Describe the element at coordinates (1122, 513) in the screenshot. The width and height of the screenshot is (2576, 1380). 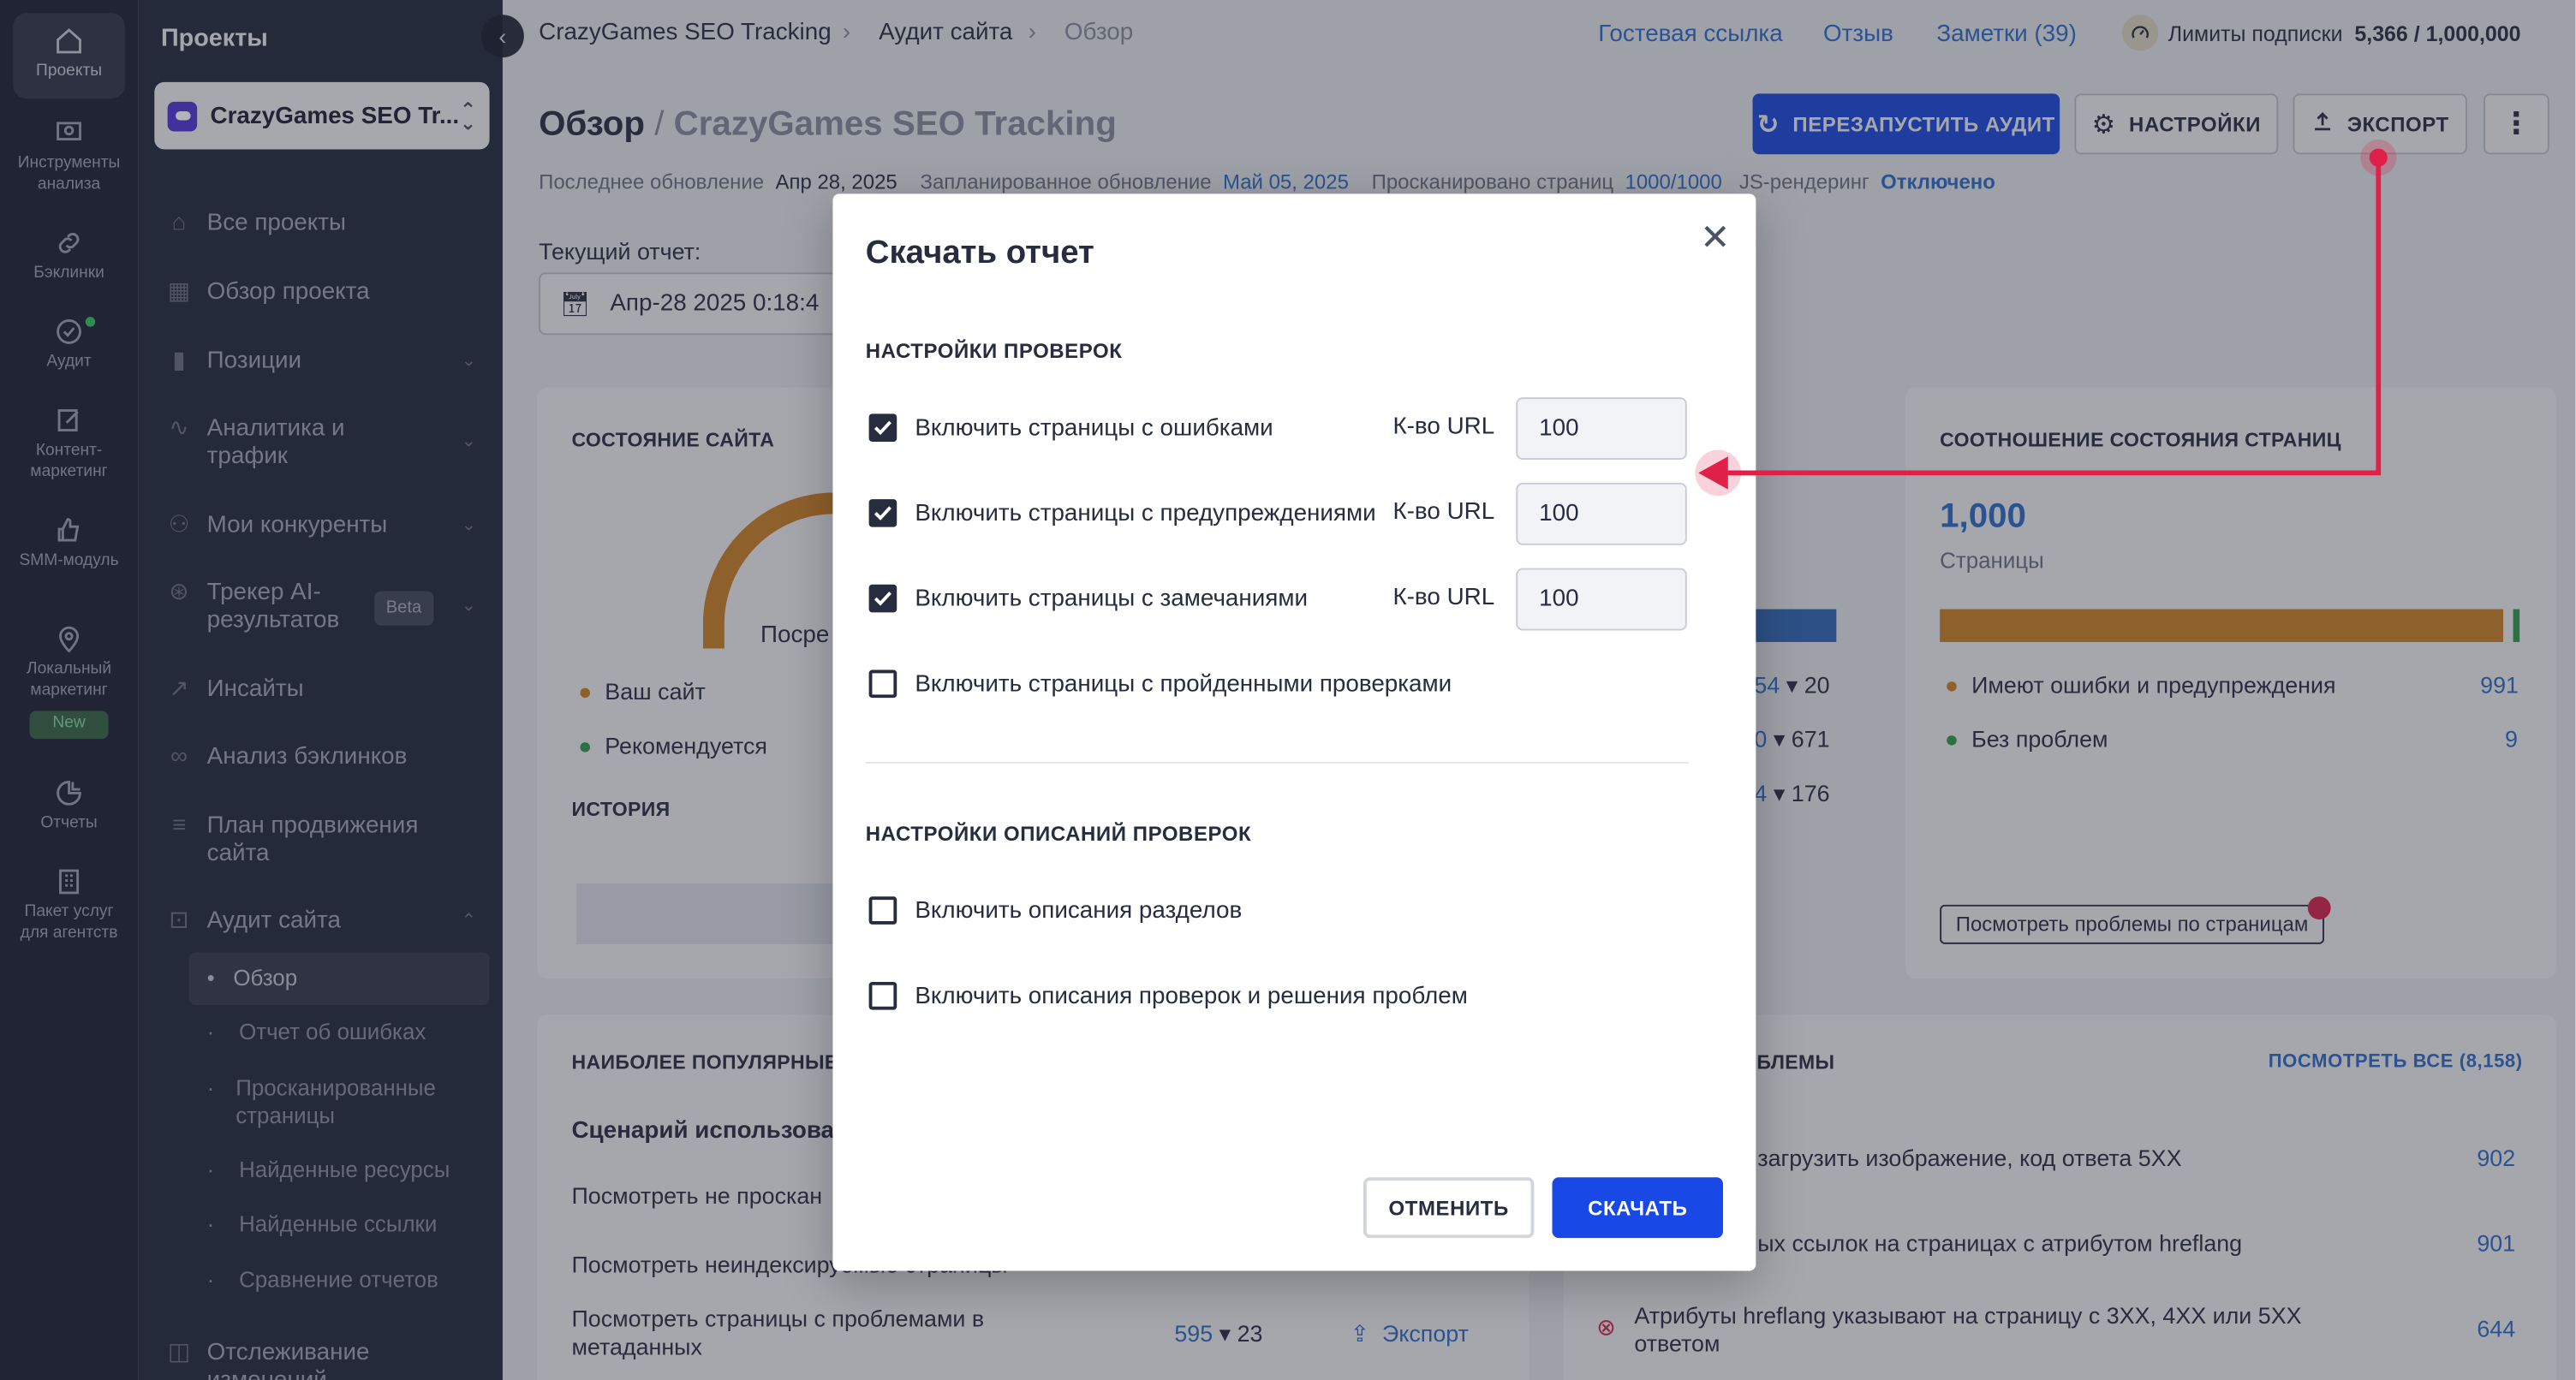
I see `check-warnings-row: Включить страницы с предупреждениями` at that location.